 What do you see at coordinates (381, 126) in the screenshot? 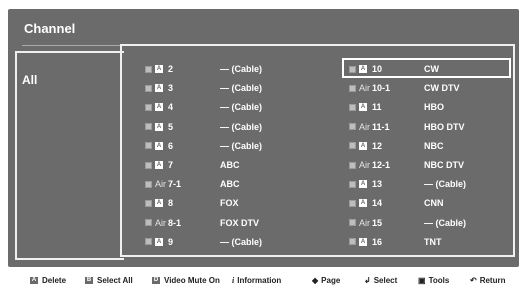
I see `channel-number: 11-1` at bounding box center [381, 126].